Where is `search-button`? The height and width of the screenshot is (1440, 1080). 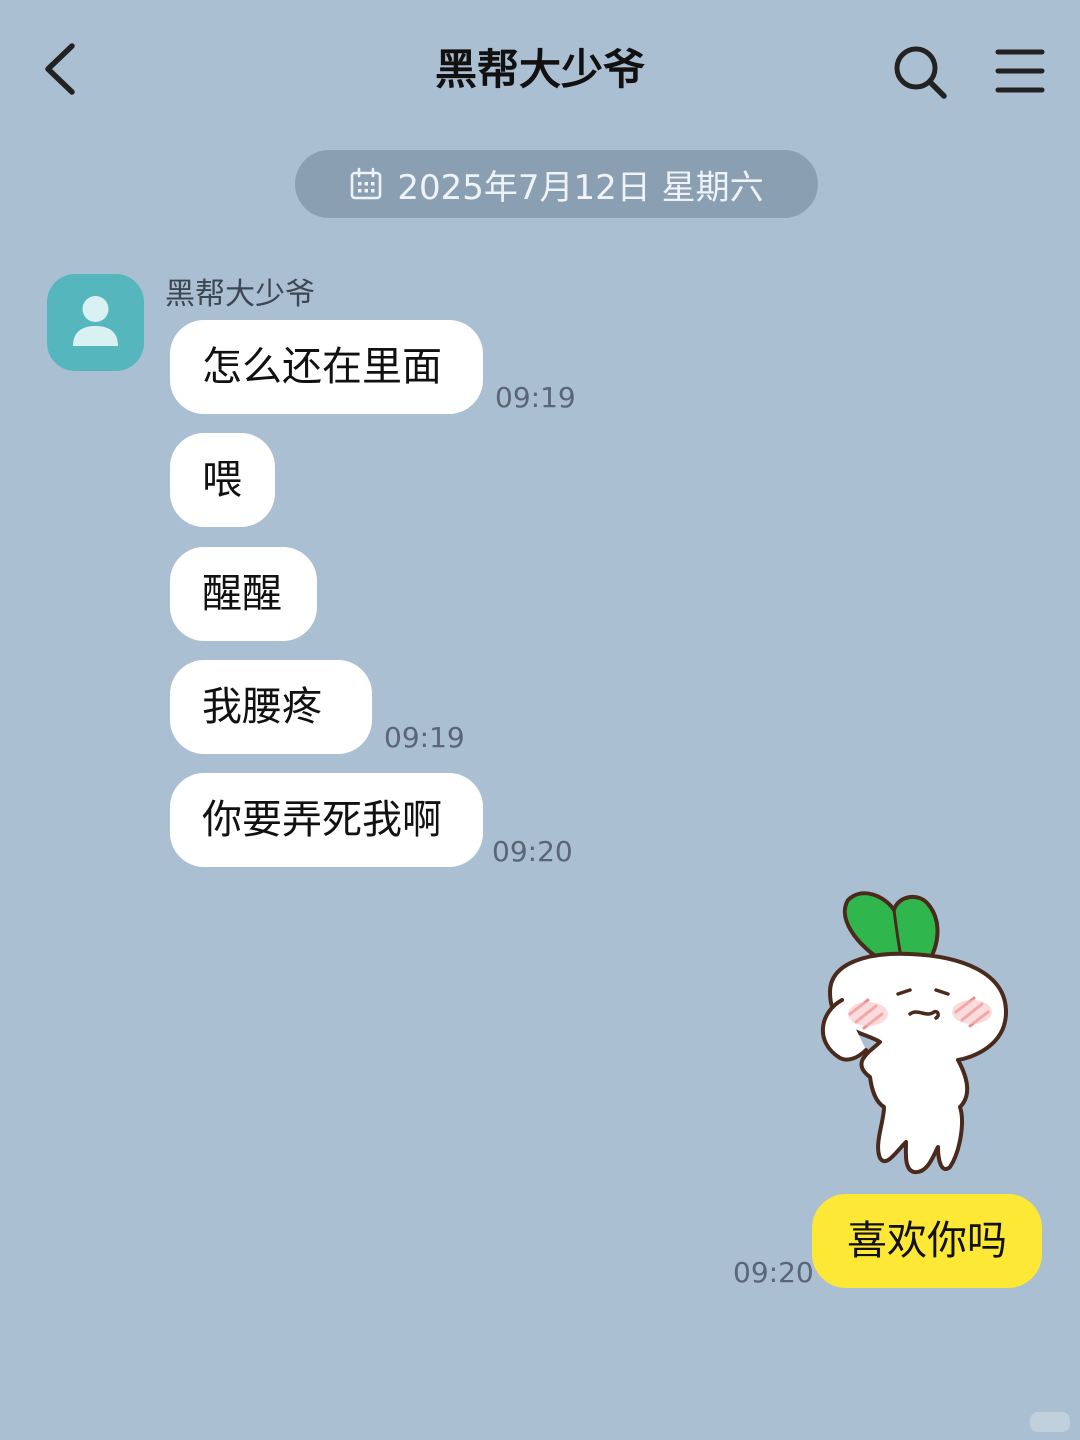 search-button is located at coordinates (920, 72).